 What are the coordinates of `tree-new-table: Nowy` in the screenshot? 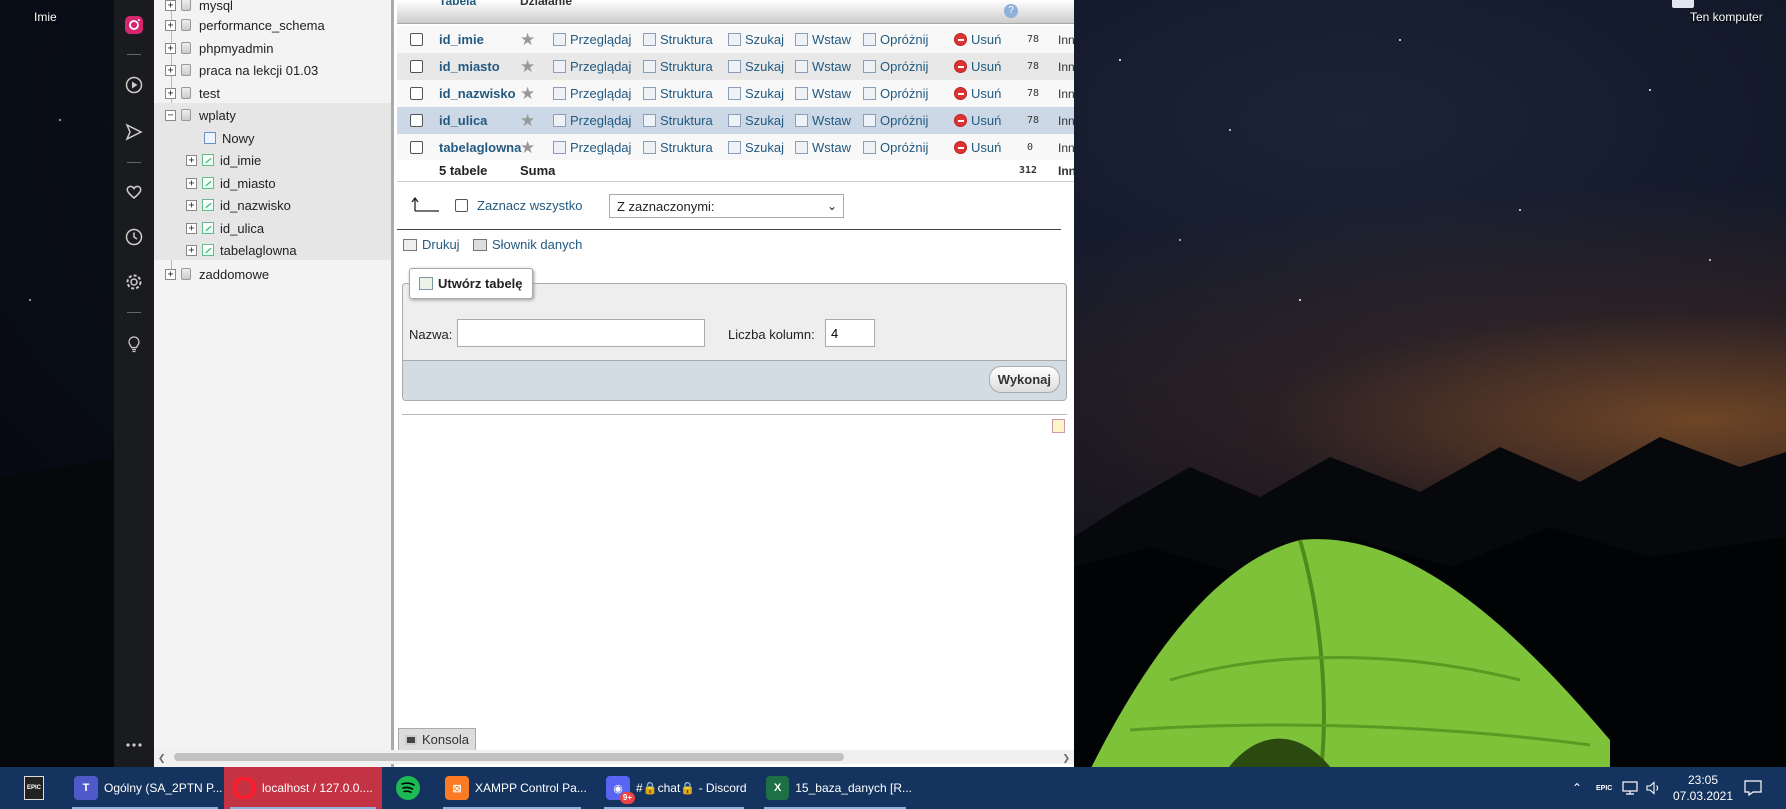 It's located at (229, 138).